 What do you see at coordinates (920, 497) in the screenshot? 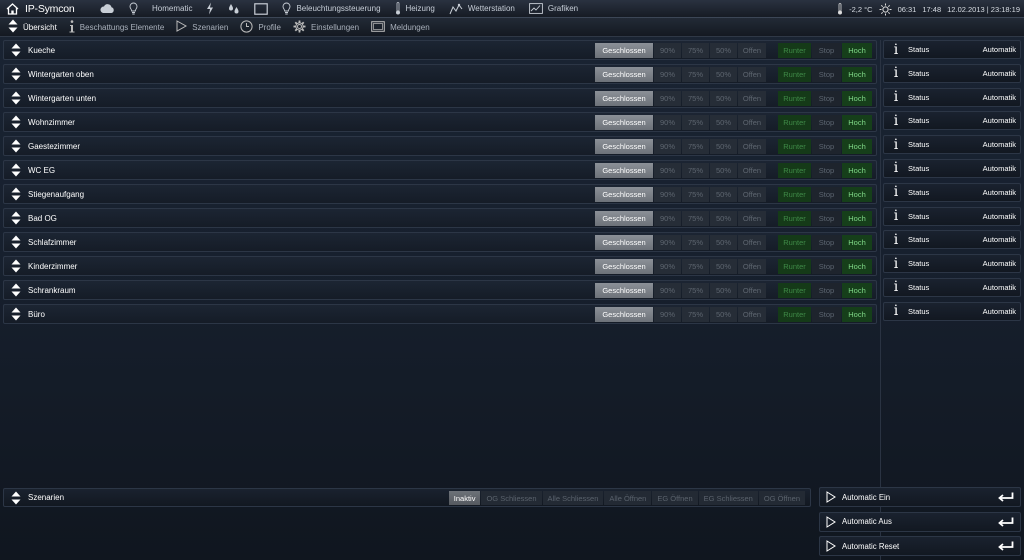
I see `automatic-button: Automatic Ein` at bounding box center [920, 497].